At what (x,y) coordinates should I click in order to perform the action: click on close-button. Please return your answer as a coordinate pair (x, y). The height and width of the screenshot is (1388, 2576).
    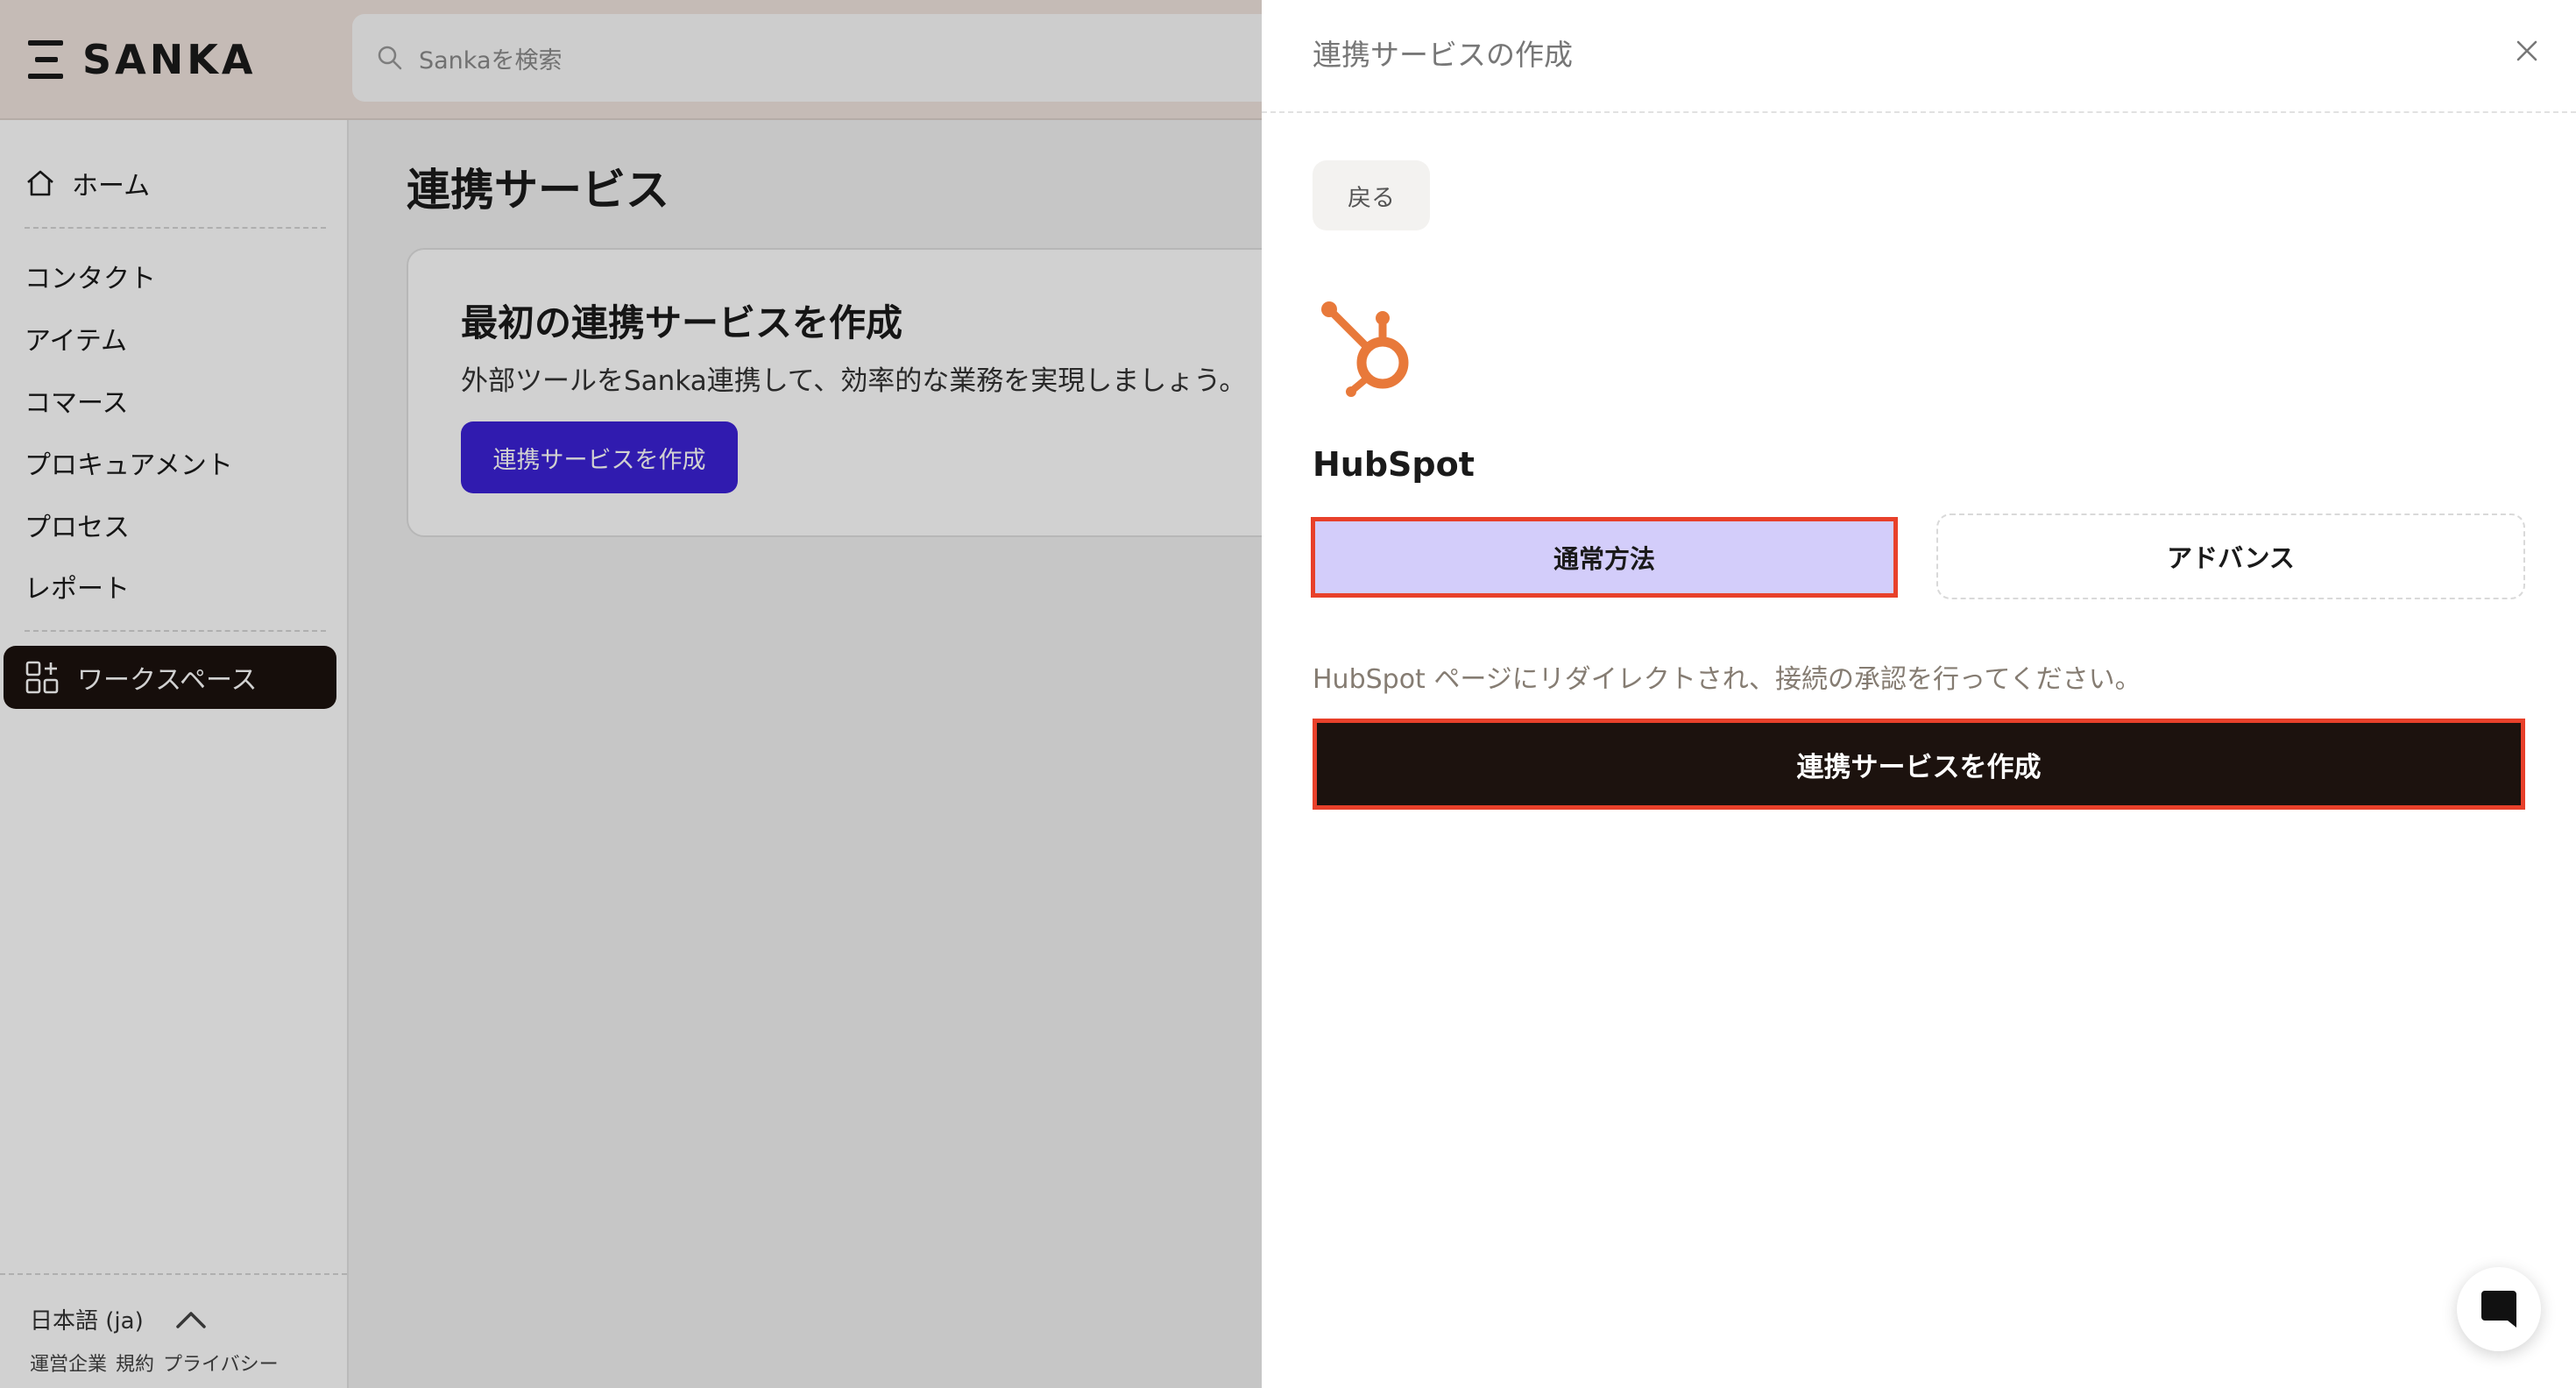
    Looking at the image, I should click on (2526, 50).